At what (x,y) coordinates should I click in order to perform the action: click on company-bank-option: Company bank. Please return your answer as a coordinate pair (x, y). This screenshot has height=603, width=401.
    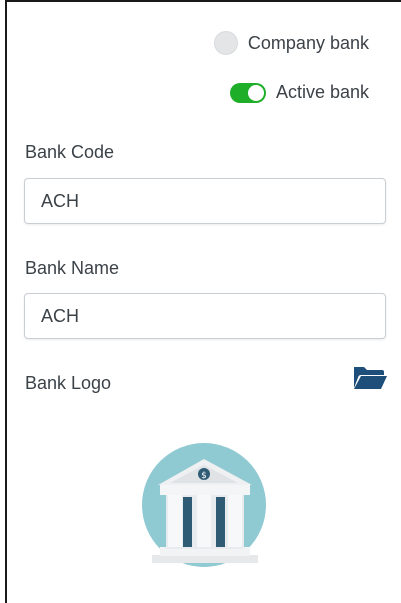
    Looking at the image, I should click on (291, 43).